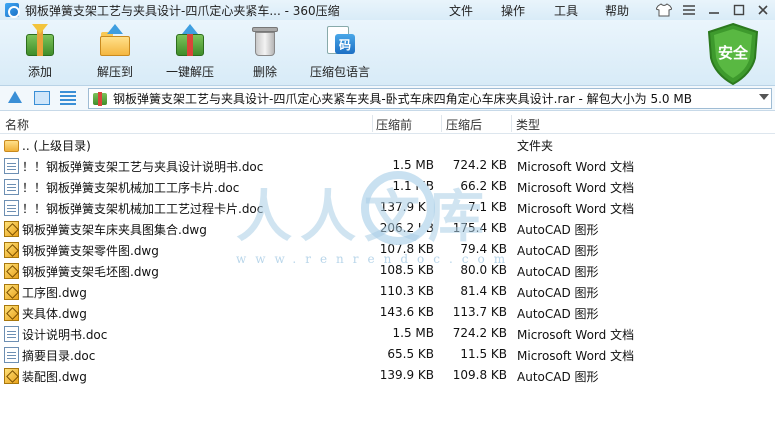 This screenshot has height=436, width=775. What do you see at coordinates (406, 207) in the screenshot?
I see `file-size-before: 137.9 KB` at bounding box center [406, 207].